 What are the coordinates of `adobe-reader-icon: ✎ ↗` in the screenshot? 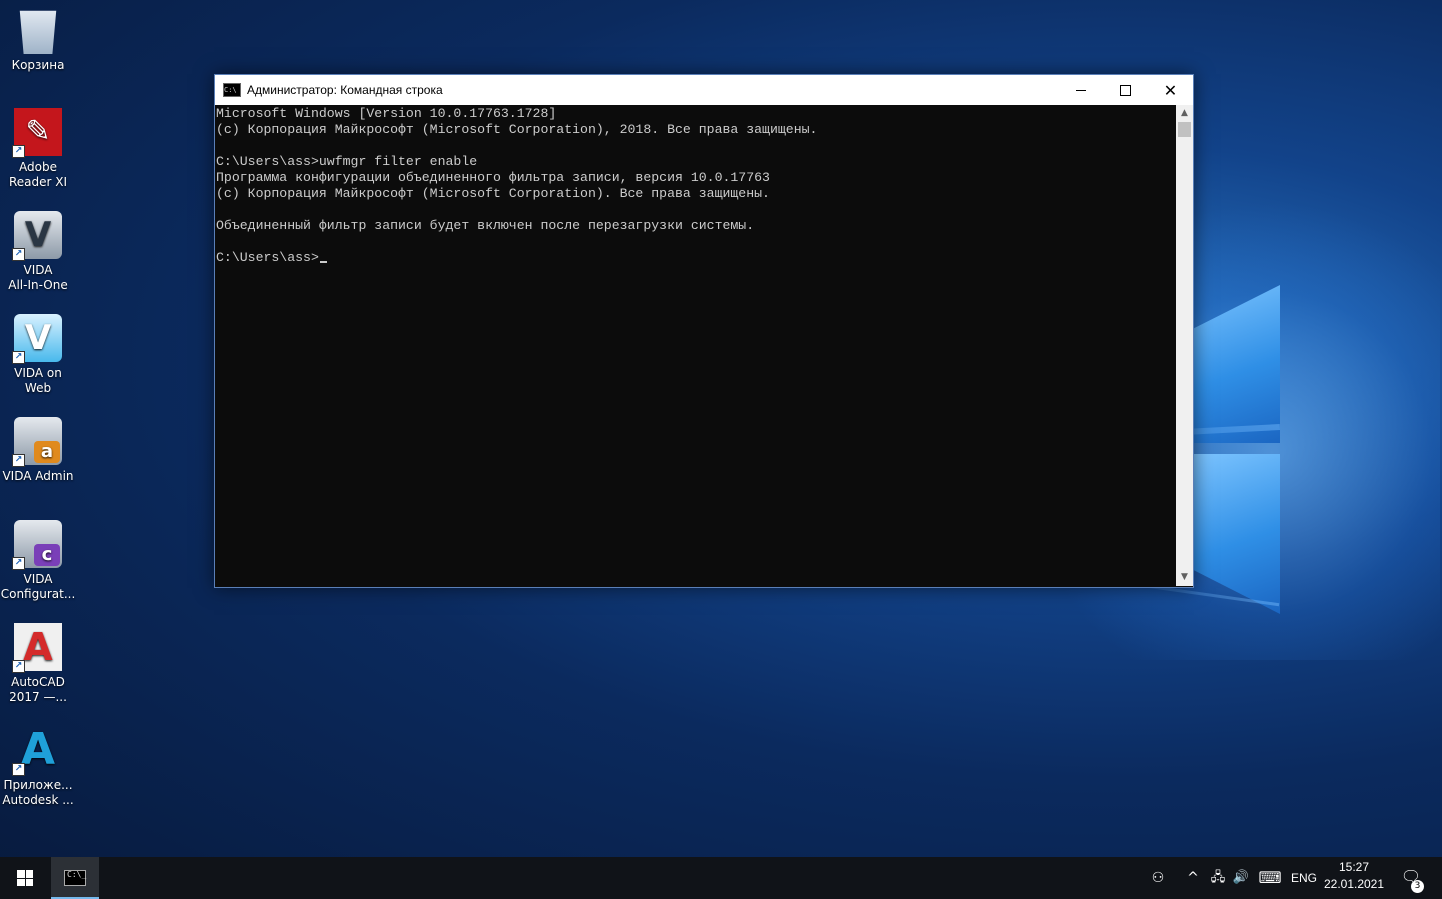 It's located at (37, 133).